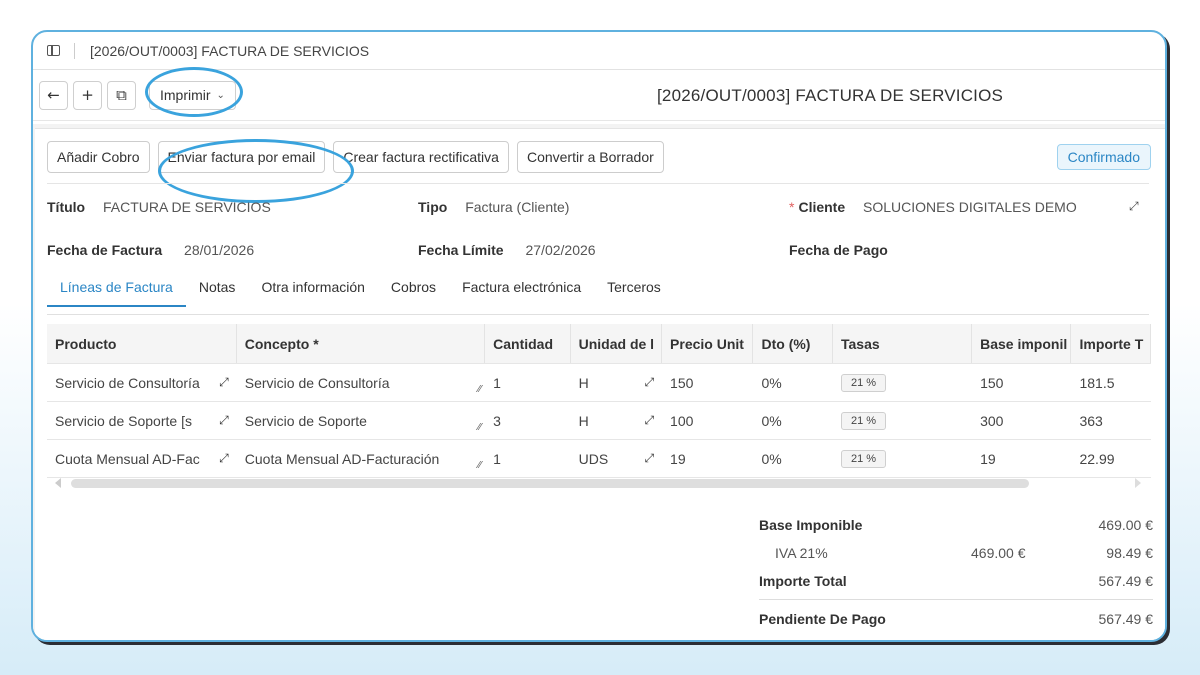 This screenshot has width=1200, height=675. I want to click on tab-invoice-lines: Líneas de Factura, so click(116, 293).